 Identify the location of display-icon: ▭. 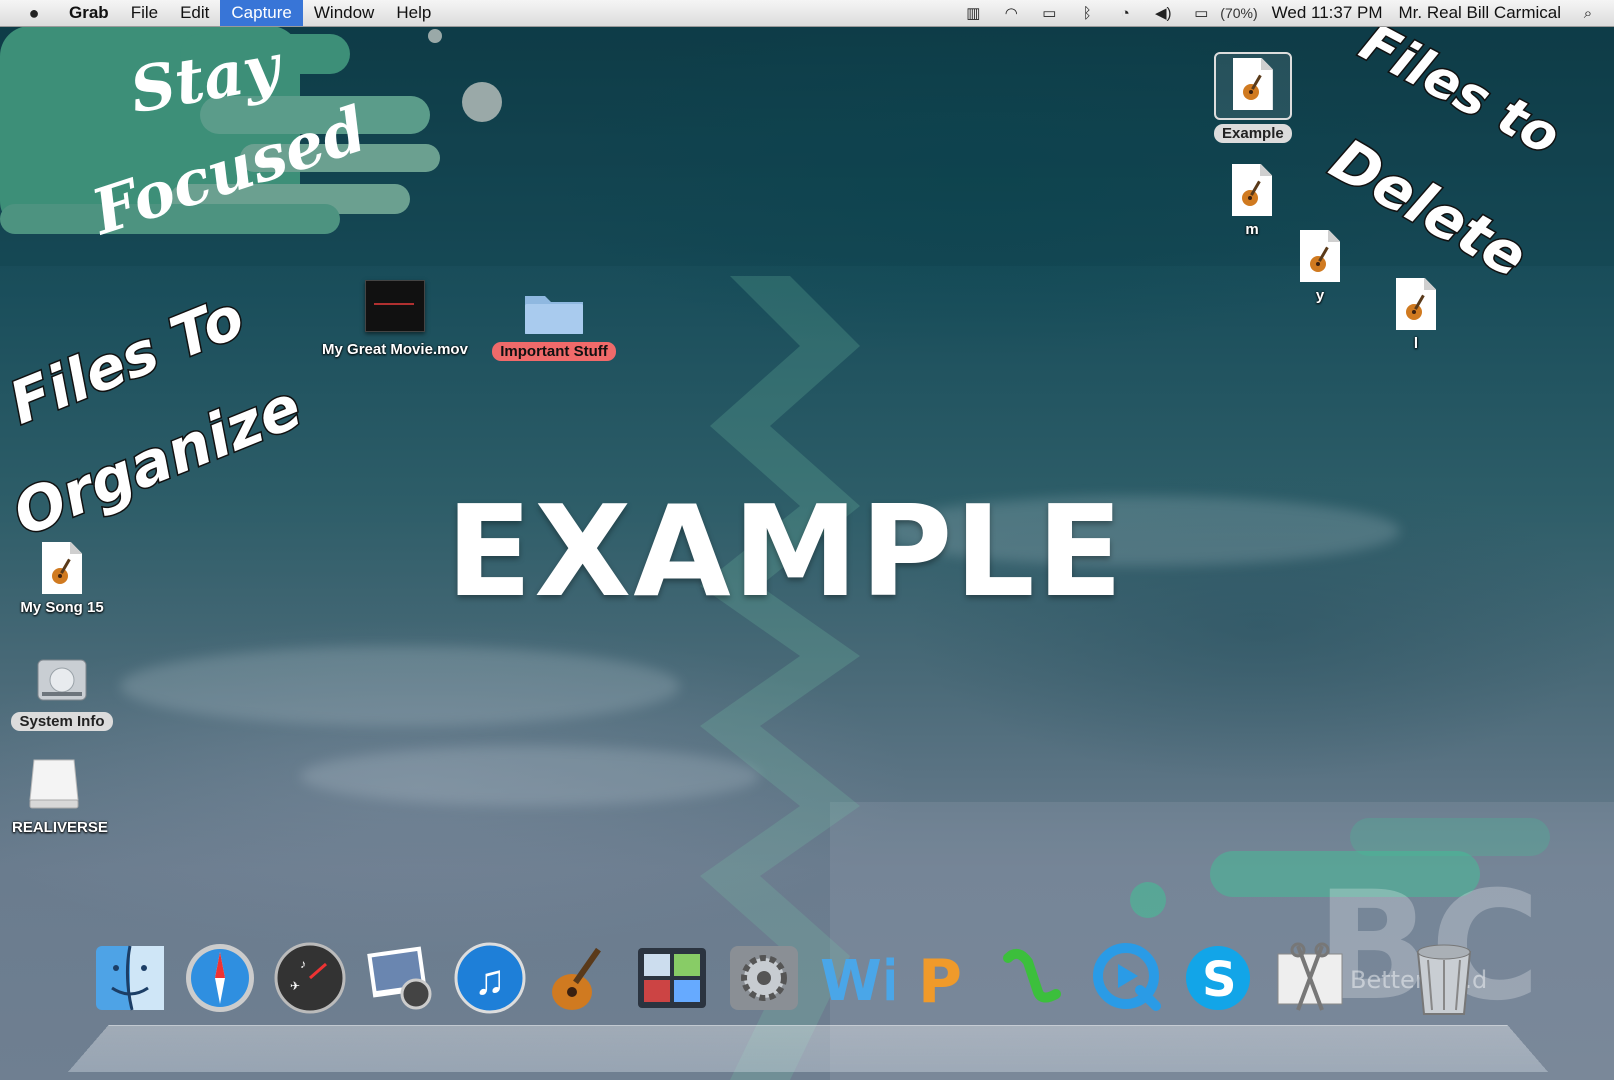
(1049, 13).